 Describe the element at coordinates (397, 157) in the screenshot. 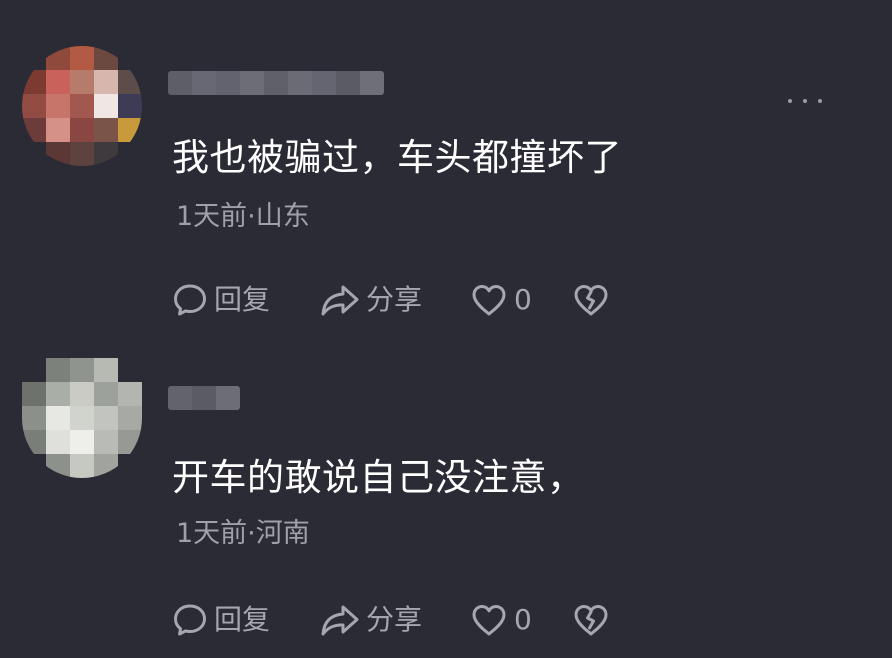

I see `comment-text: 我也被骗过，车头都撞坏了` at that location.